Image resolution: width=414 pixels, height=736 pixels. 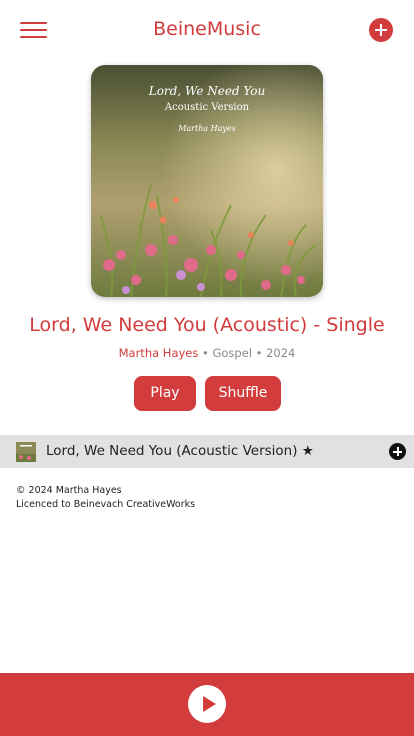 What do you see at coordinates (207, 128) in the screenshot?
I see `cover-artist-text: Martha Hayes` at bounding box center [207, 128].